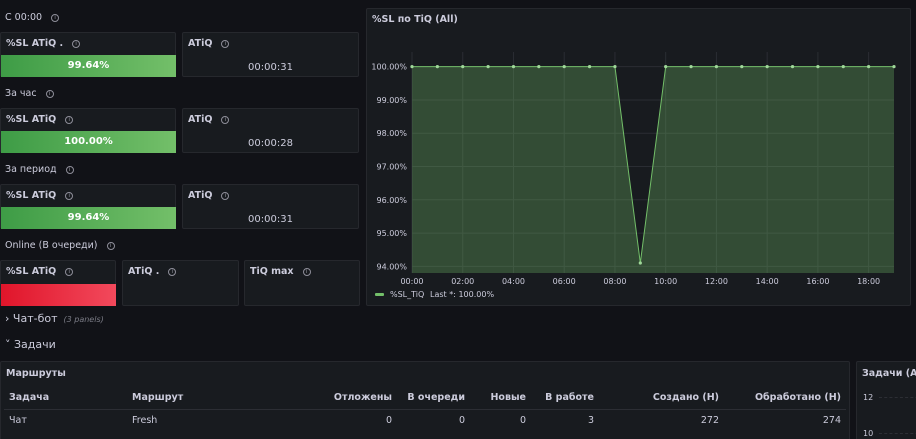 Image resolution: width=916 pixels, height=439 pixels. Describe the element at coordinates (433, 398) in the screenshot. I see `col-header: В очереди` at that location.